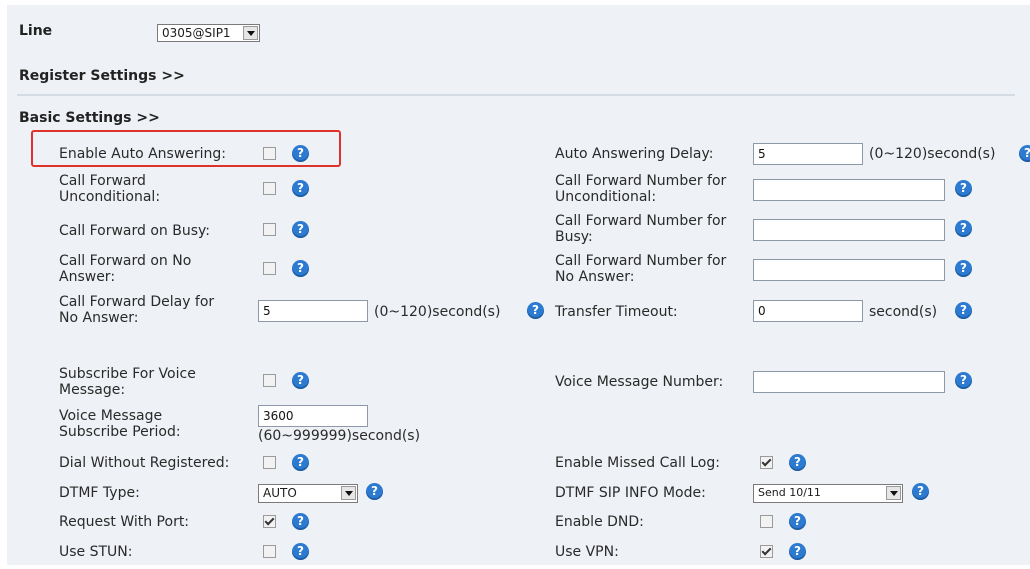  What do you see at coordinates (99, 493) in the screenshot?
I see `dtmf-type-label: DTMF Type:` at bounding box center [99, 493].